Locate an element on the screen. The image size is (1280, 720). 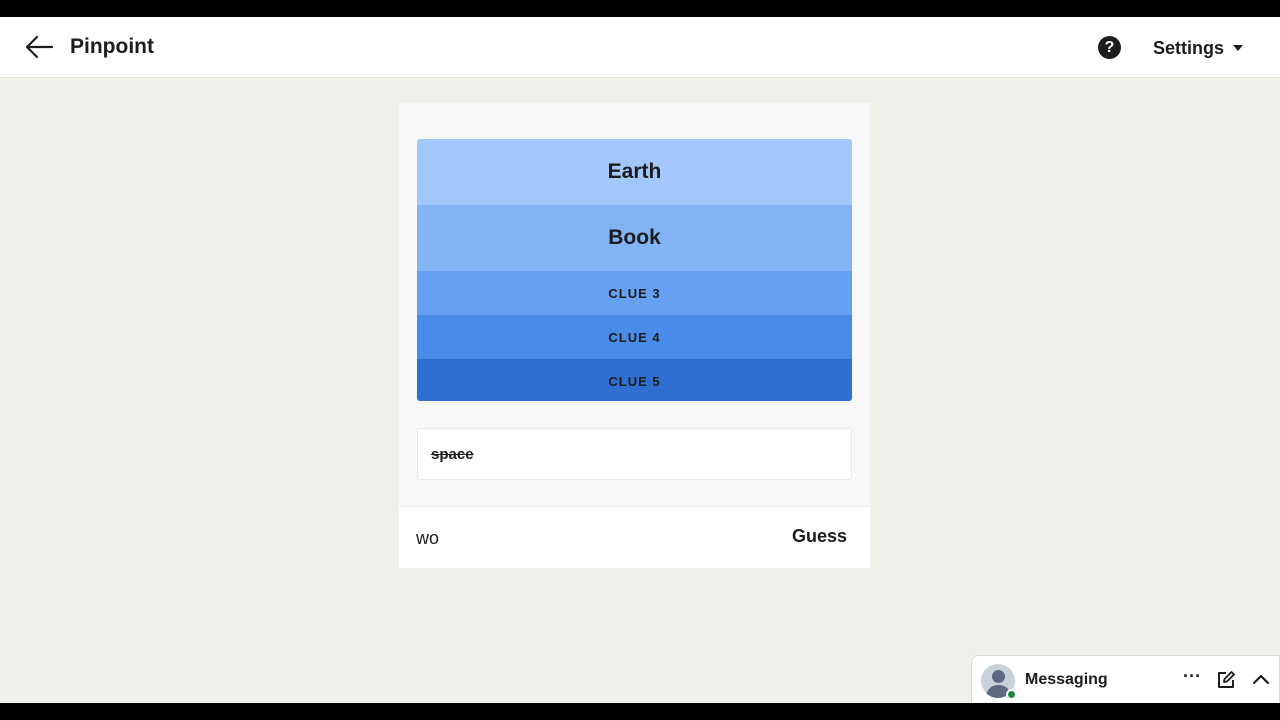
wrong-guess: space is located at coordinates (452, 454).